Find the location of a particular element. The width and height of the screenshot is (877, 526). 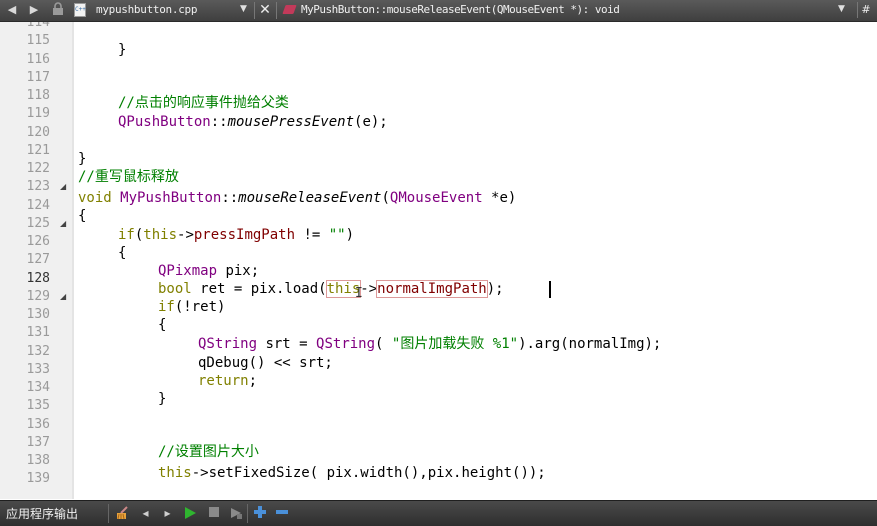

line-number: 121 is located at coordinates (38, 150).